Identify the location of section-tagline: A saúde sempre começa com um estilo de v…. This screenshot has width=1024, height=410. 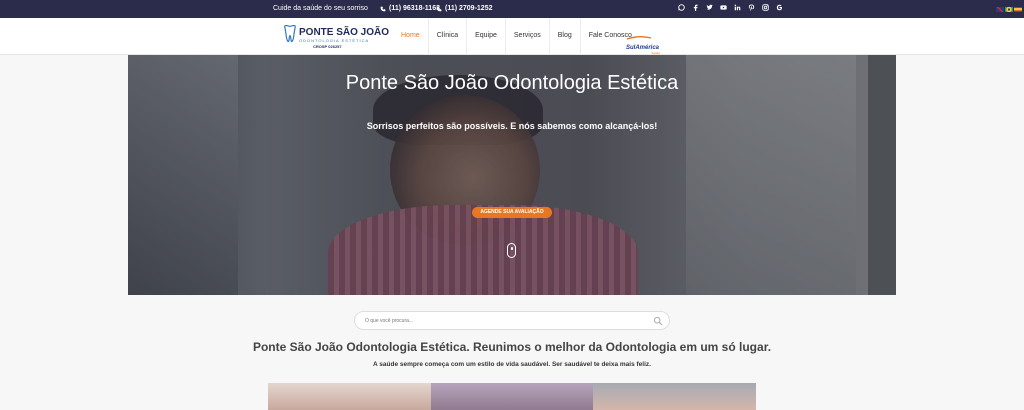
(512, 364).